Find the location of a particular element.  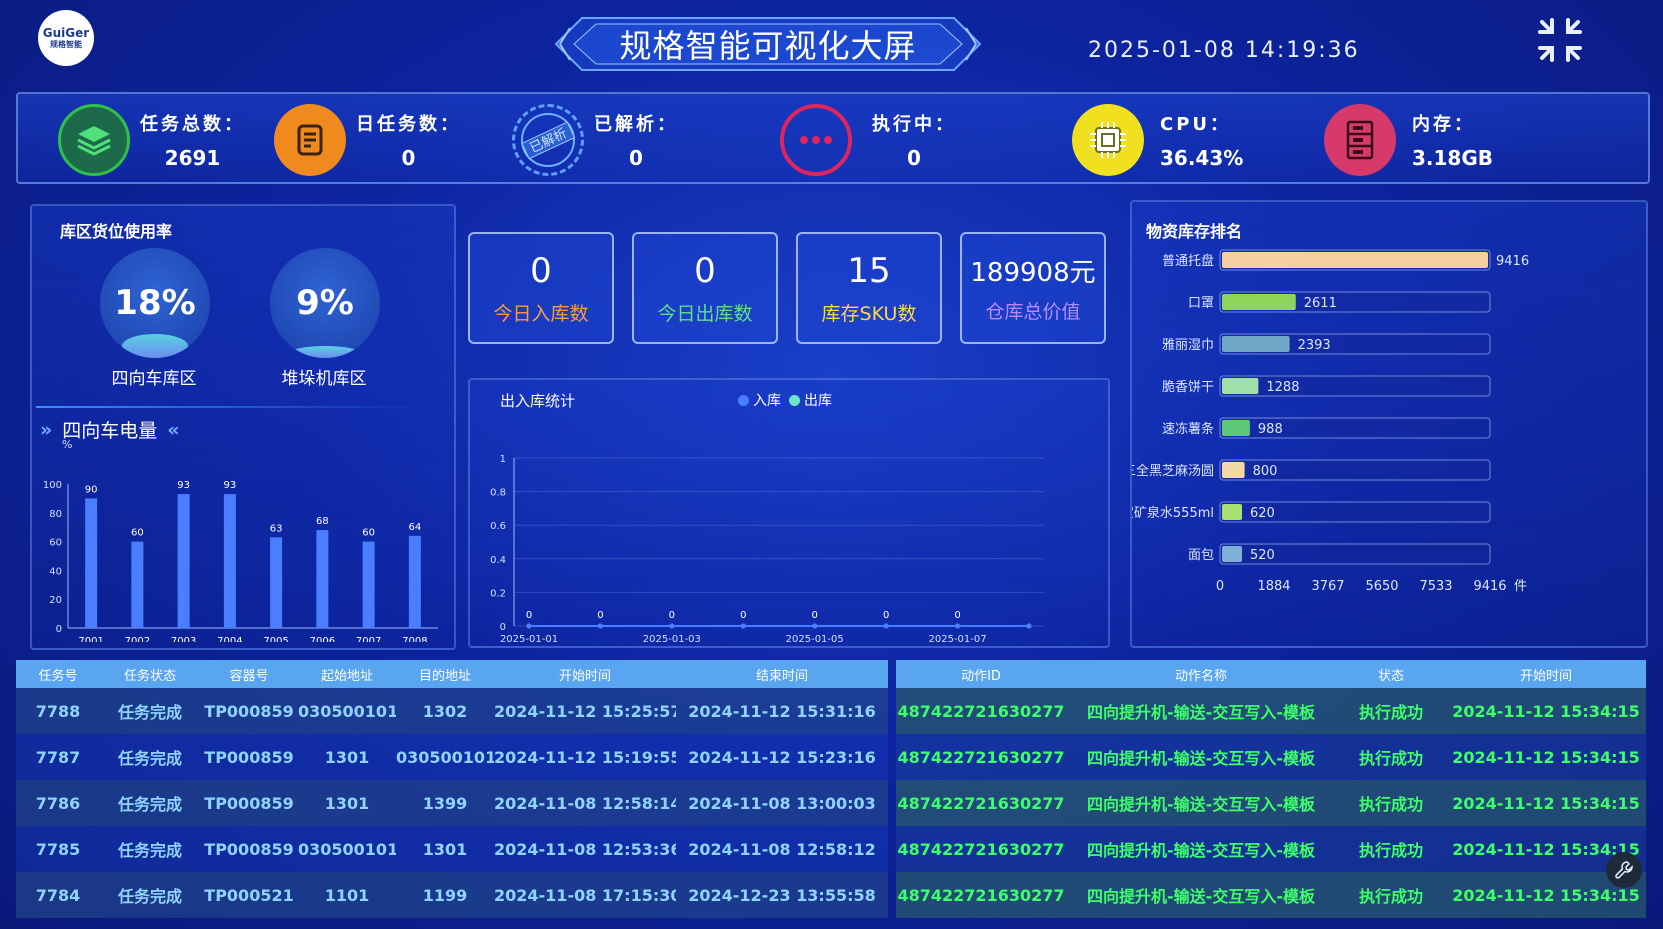

more-icon is located at coordinates (816, 140).